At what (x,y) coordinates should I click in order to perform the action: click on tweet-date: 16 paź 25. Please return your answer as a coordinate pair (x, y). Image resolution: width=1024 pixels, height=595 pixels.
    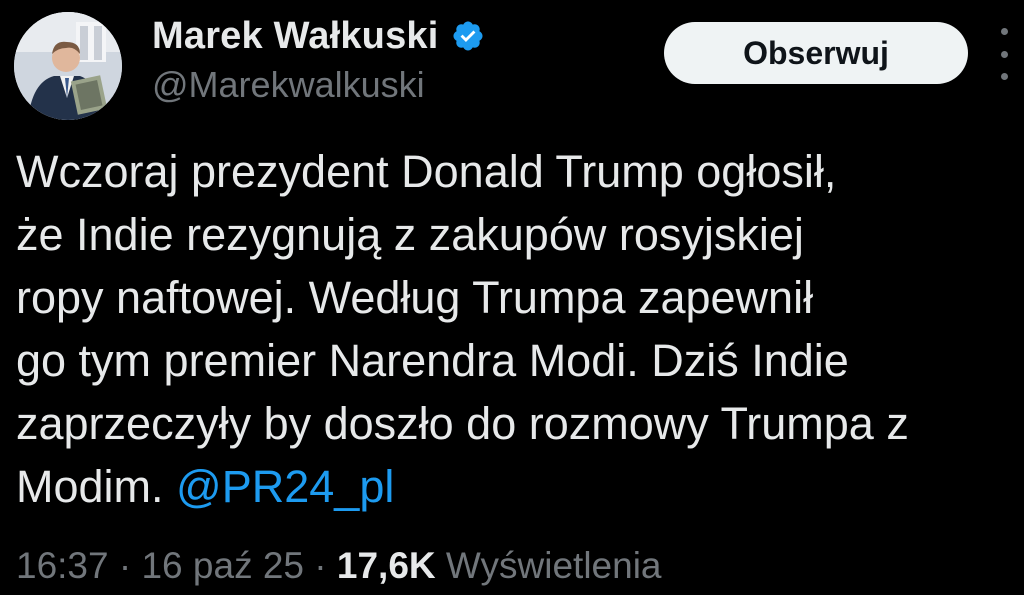
    Looking at the image, I should click on (222, 565).